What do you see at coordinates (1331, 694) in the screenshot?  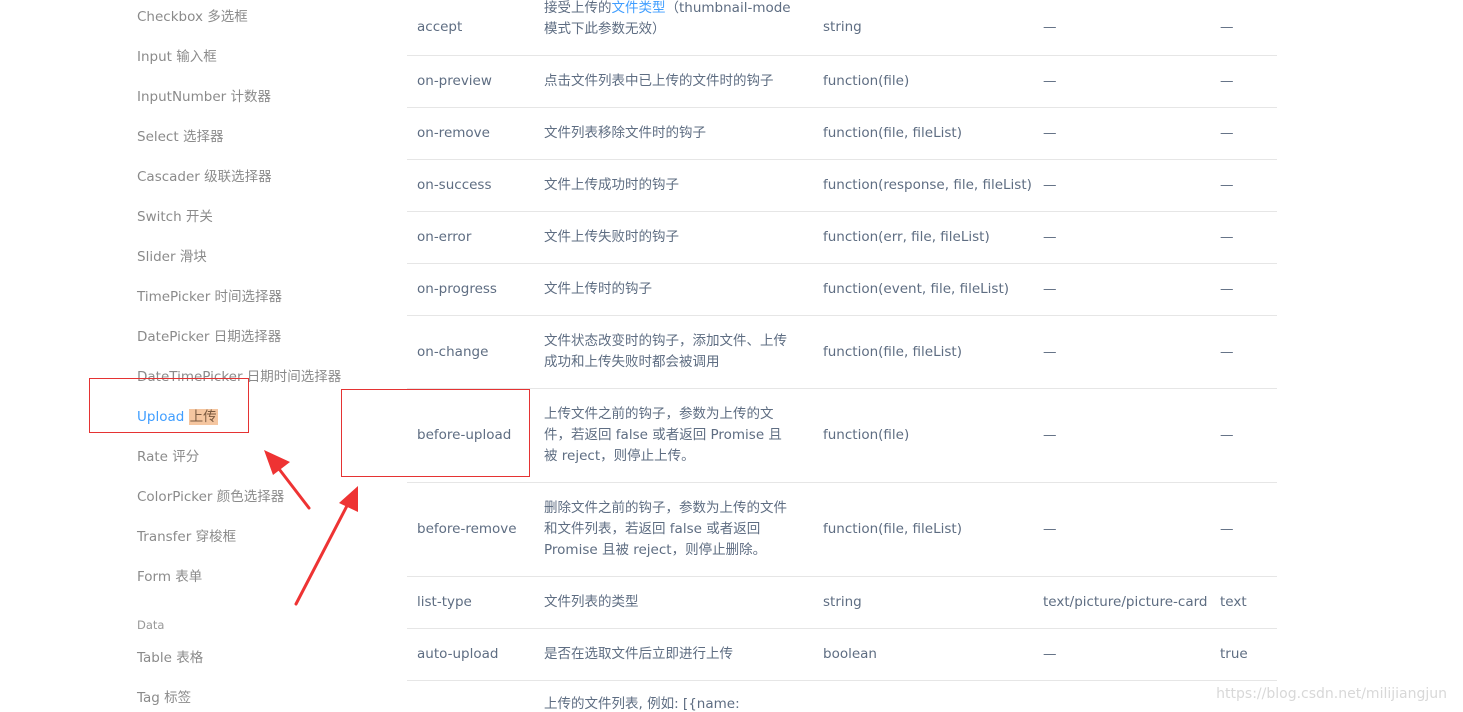 I see `watermark: https://blog.csdn.net/milijiangjun` at bounding box center [1331, 694].